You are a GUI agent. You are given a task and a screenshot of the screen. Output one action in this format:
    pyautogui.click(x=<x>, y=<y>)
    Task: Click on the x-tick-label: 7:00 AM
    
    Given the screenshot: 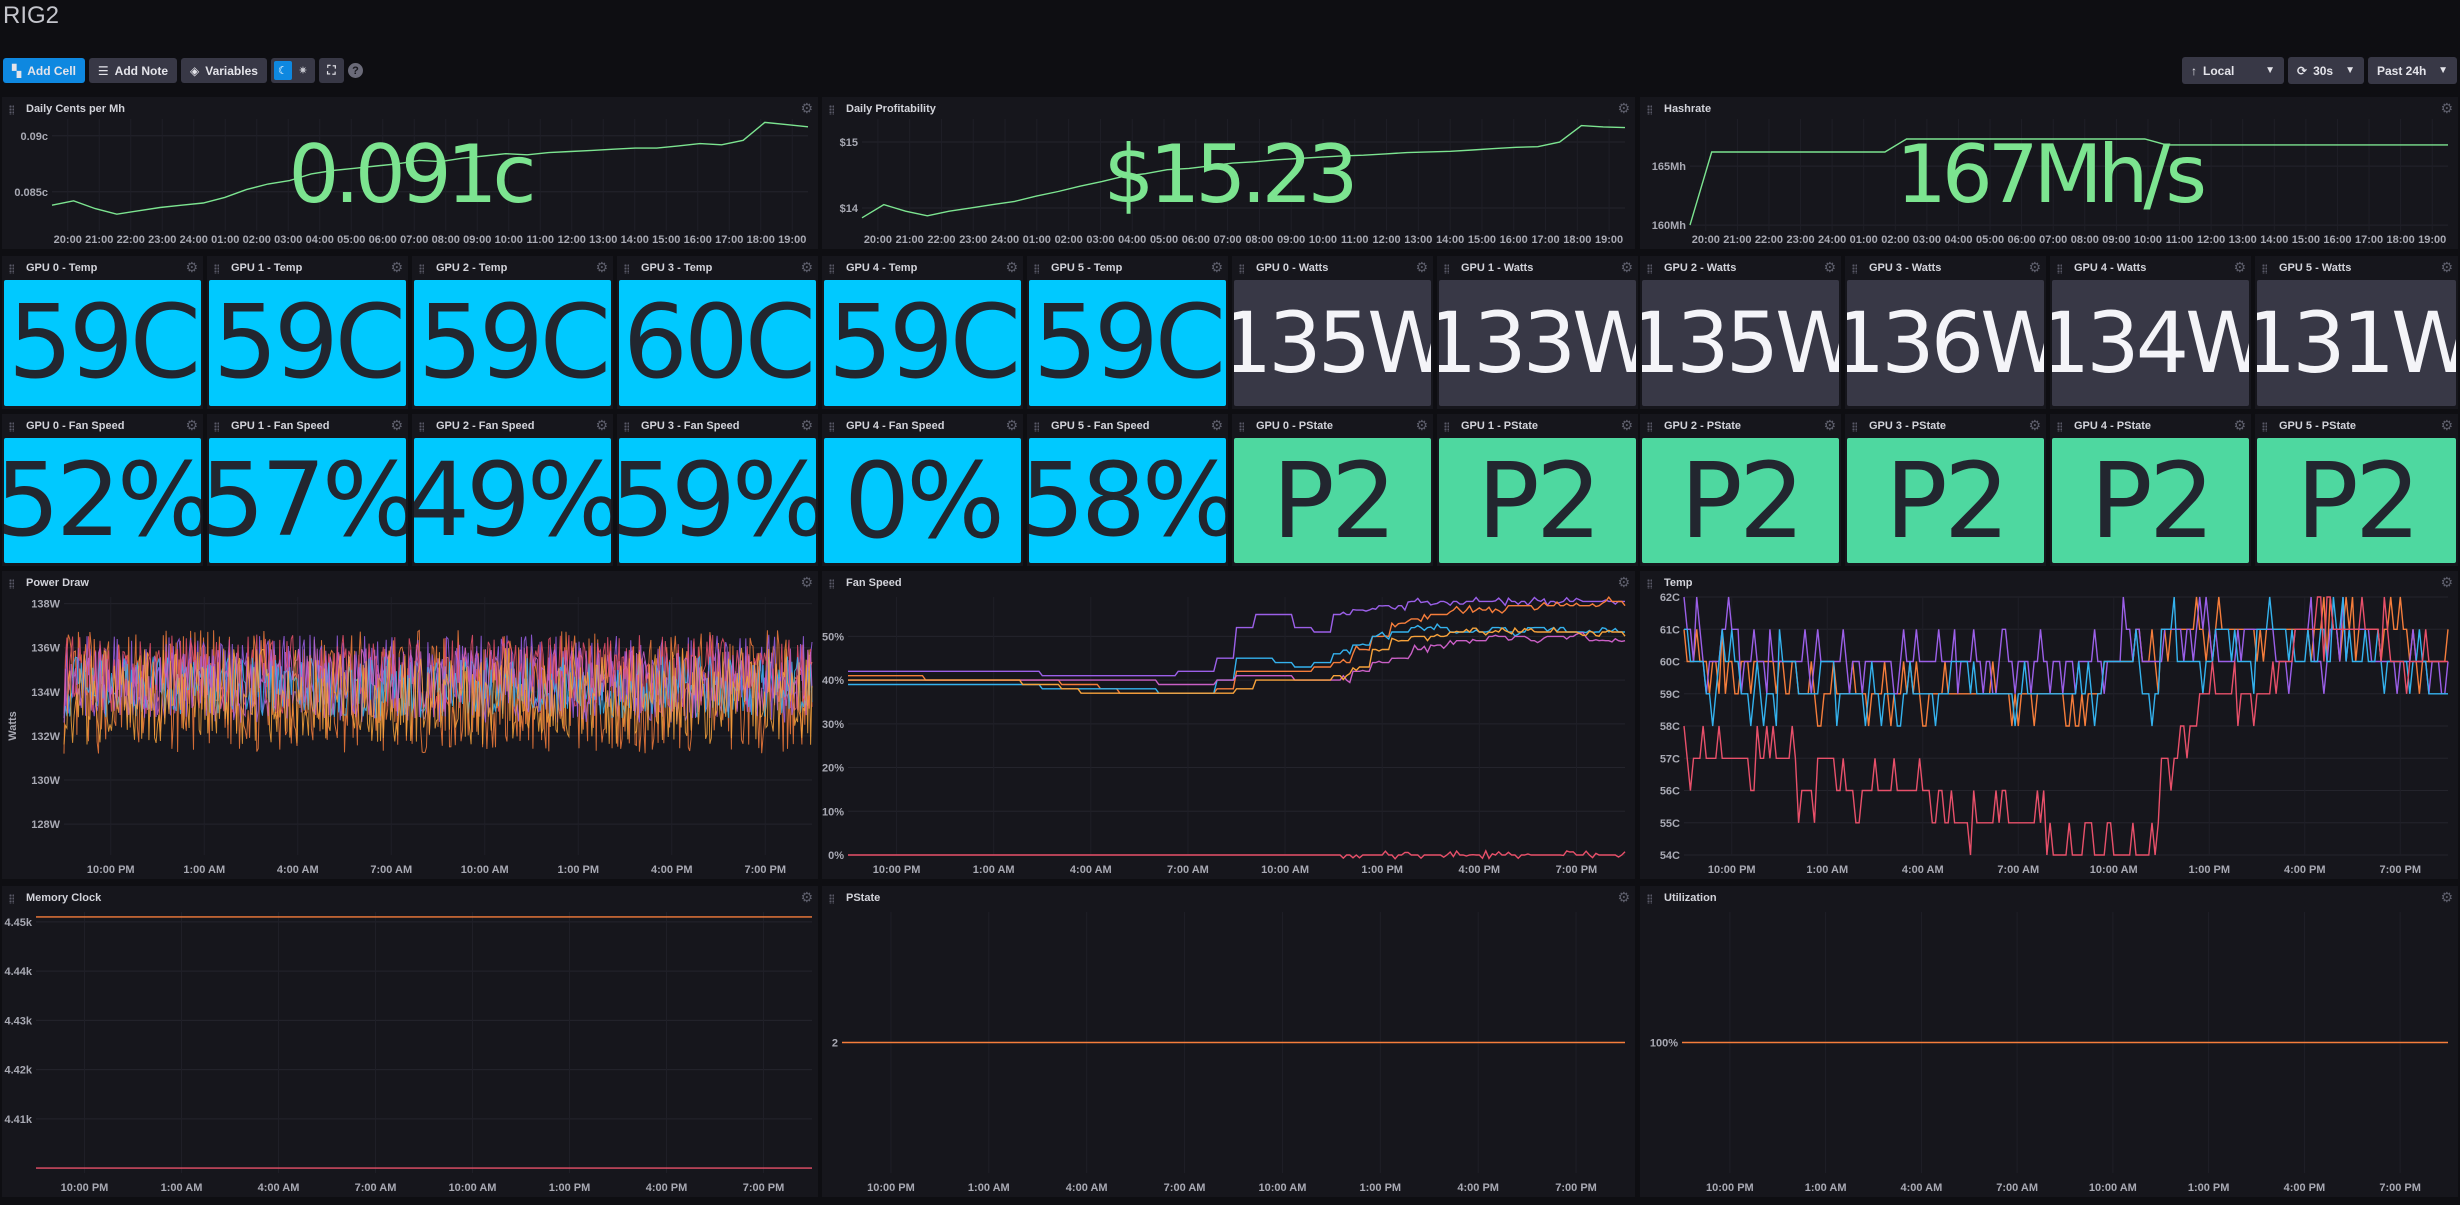 What is the action you would take?
    pyautogui.click(x=2017, y=1188)
    